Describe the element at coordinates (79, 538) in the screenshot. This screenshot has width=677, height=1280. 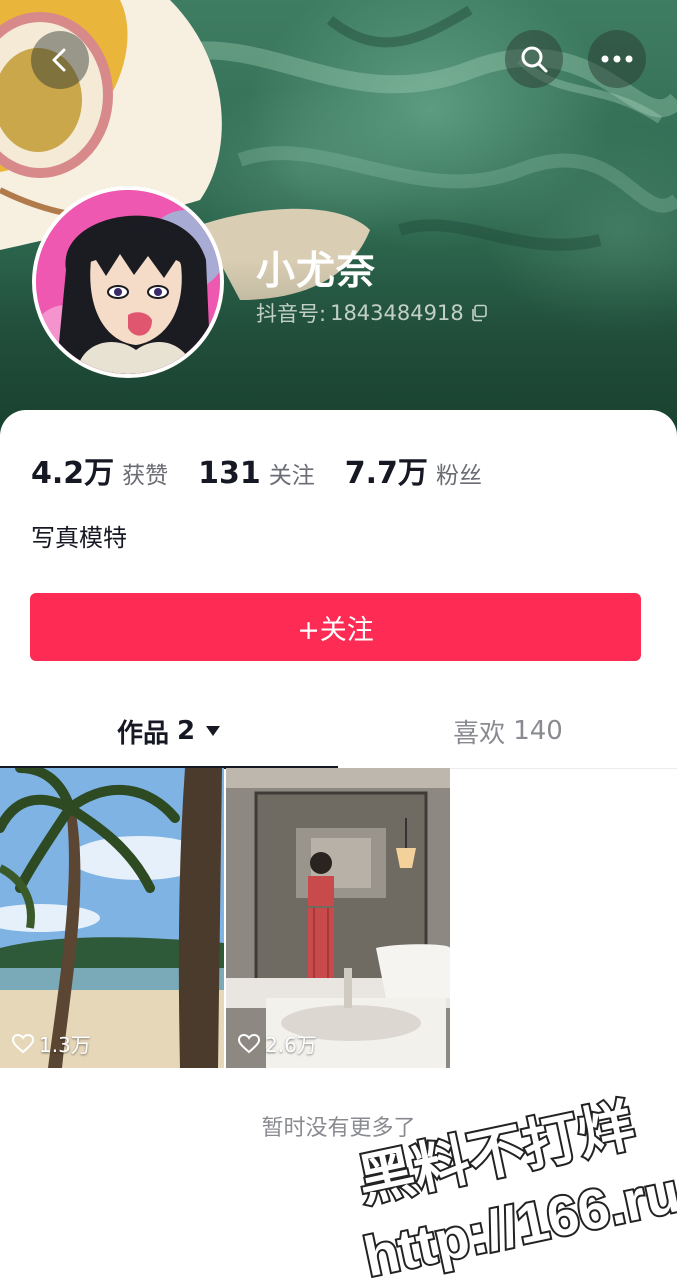
I see `profile-bio: 写真模特` at that location.